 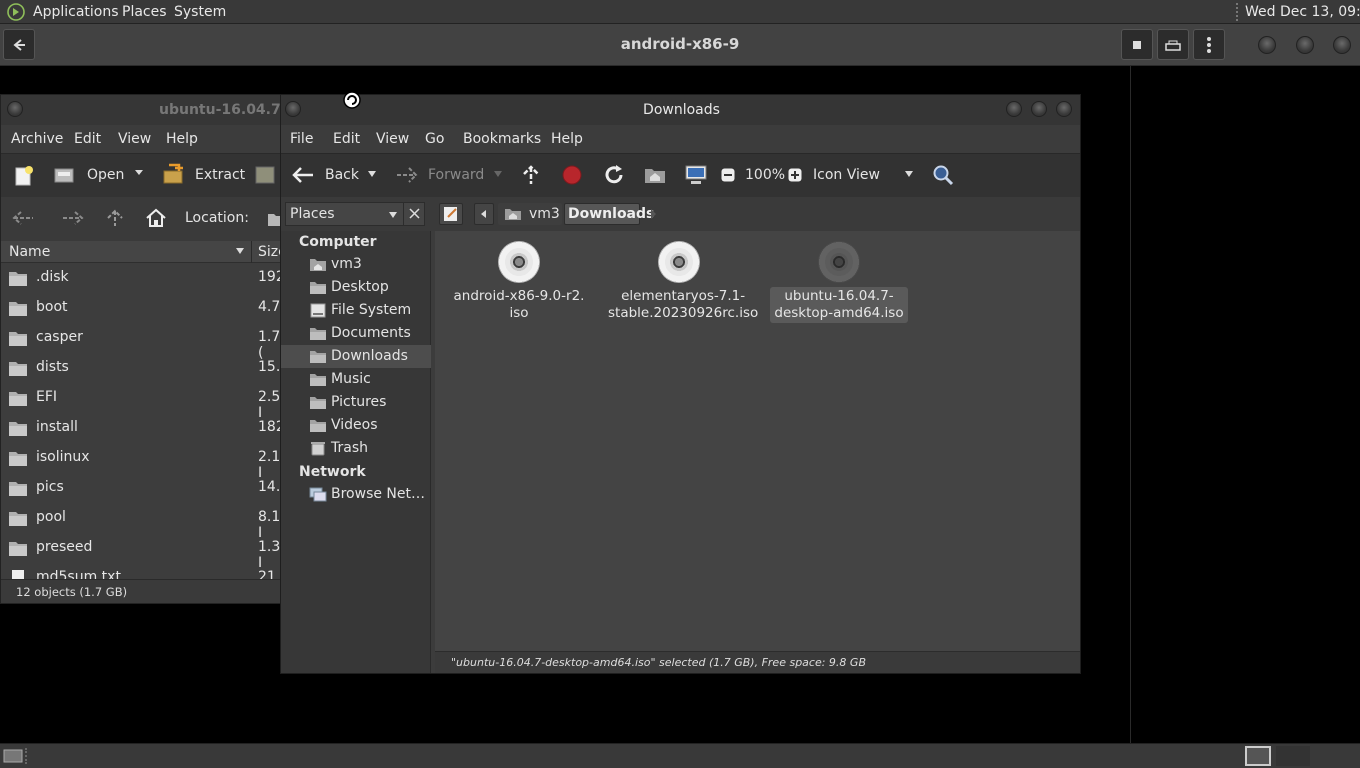 I want to click on clock: Wed Dec 13, 09:26, so click(x=1302, y=12).